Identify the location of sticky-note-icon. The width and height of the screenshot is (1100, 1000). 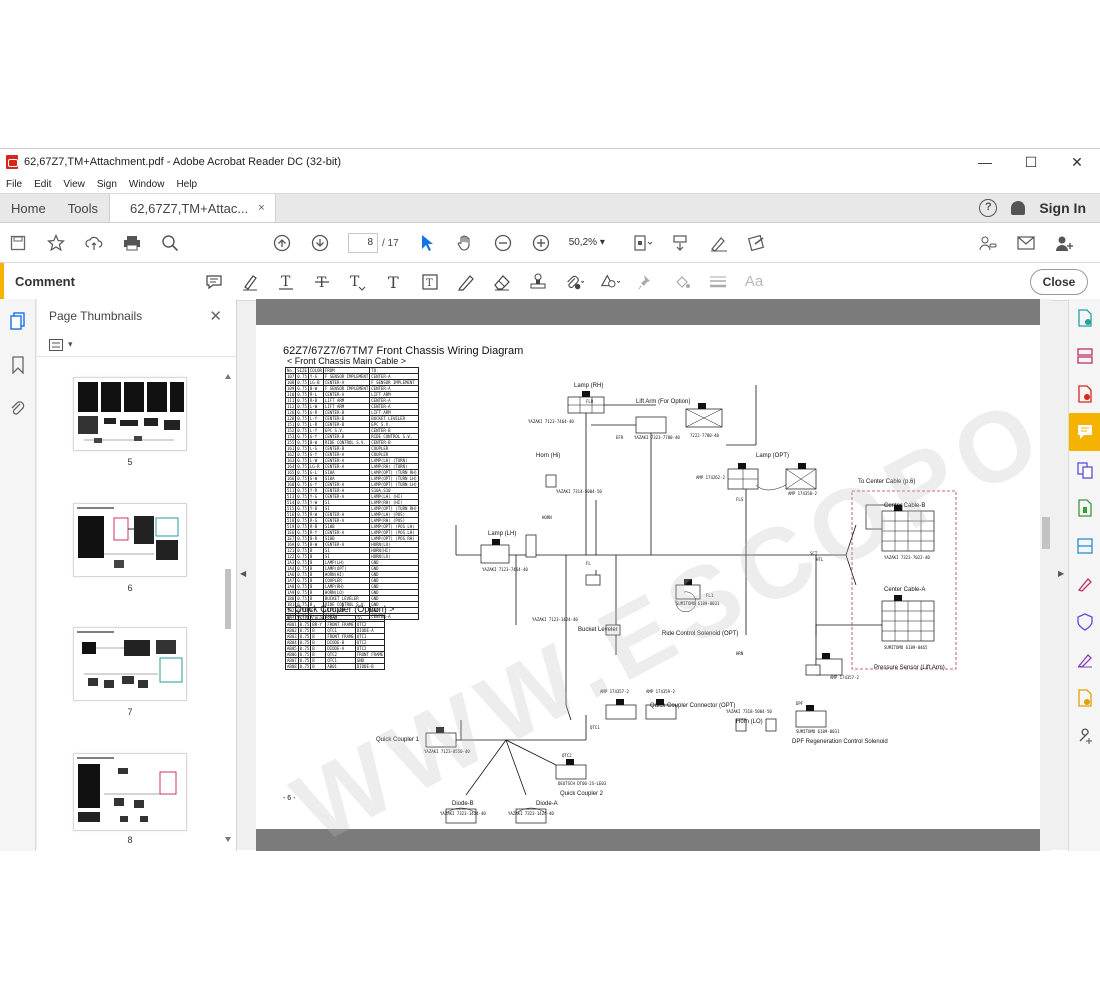
(214, 282).